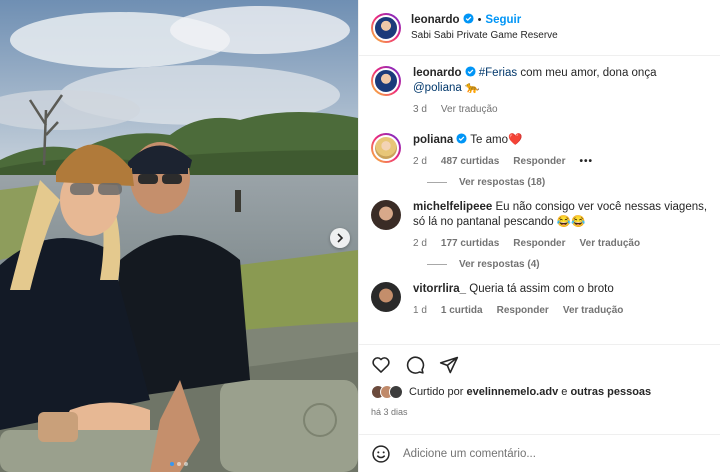 This screenshot has height=472, width=720. Describe the element at coordinates (533, 453) in the screenshot. I see `add-comment-input` at that location.